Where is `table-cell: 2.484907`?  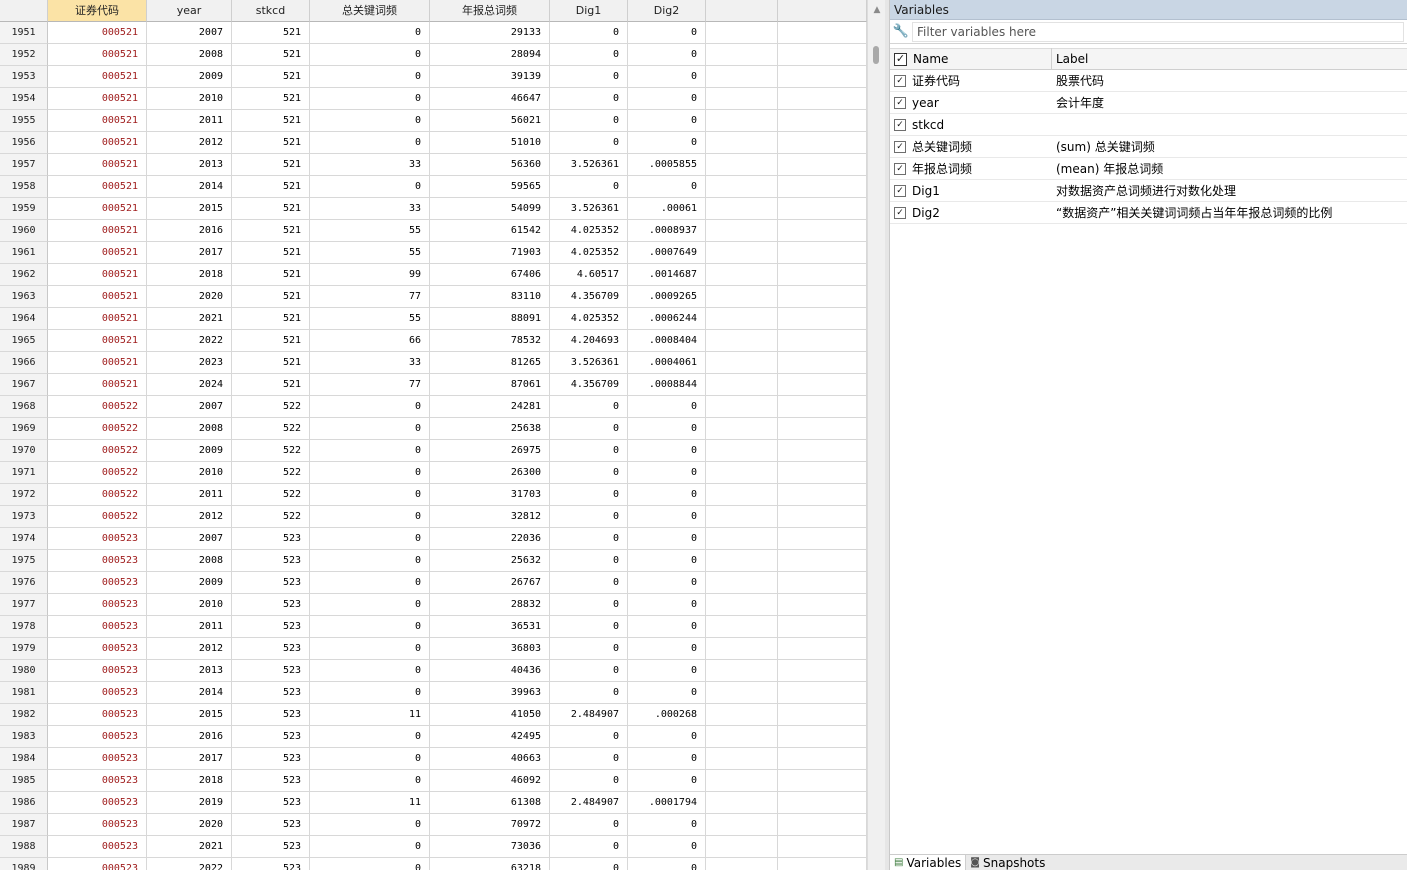 table-cell: 2.484907 is located at coordinates (589, 803).